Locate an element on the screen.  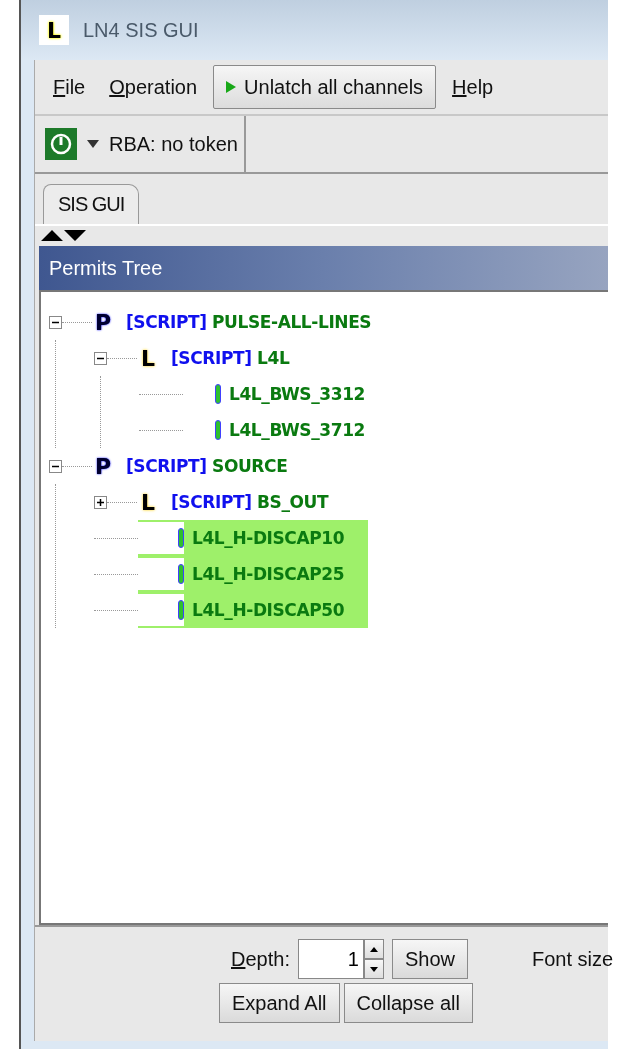
up-arrow-icon is located at coordinates (373, 949).